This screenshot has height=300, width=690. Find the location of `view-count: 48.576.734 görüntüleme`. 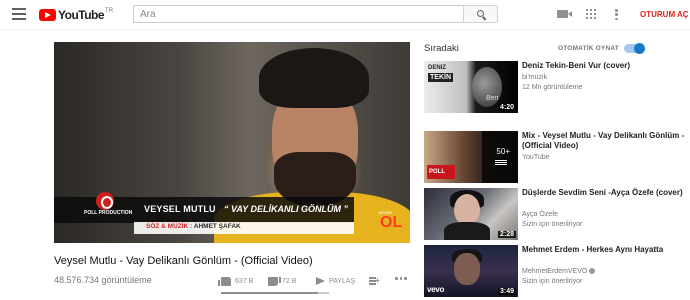

view-count: 48.576.734 görüntüleme is located at coordinates (103, 280).